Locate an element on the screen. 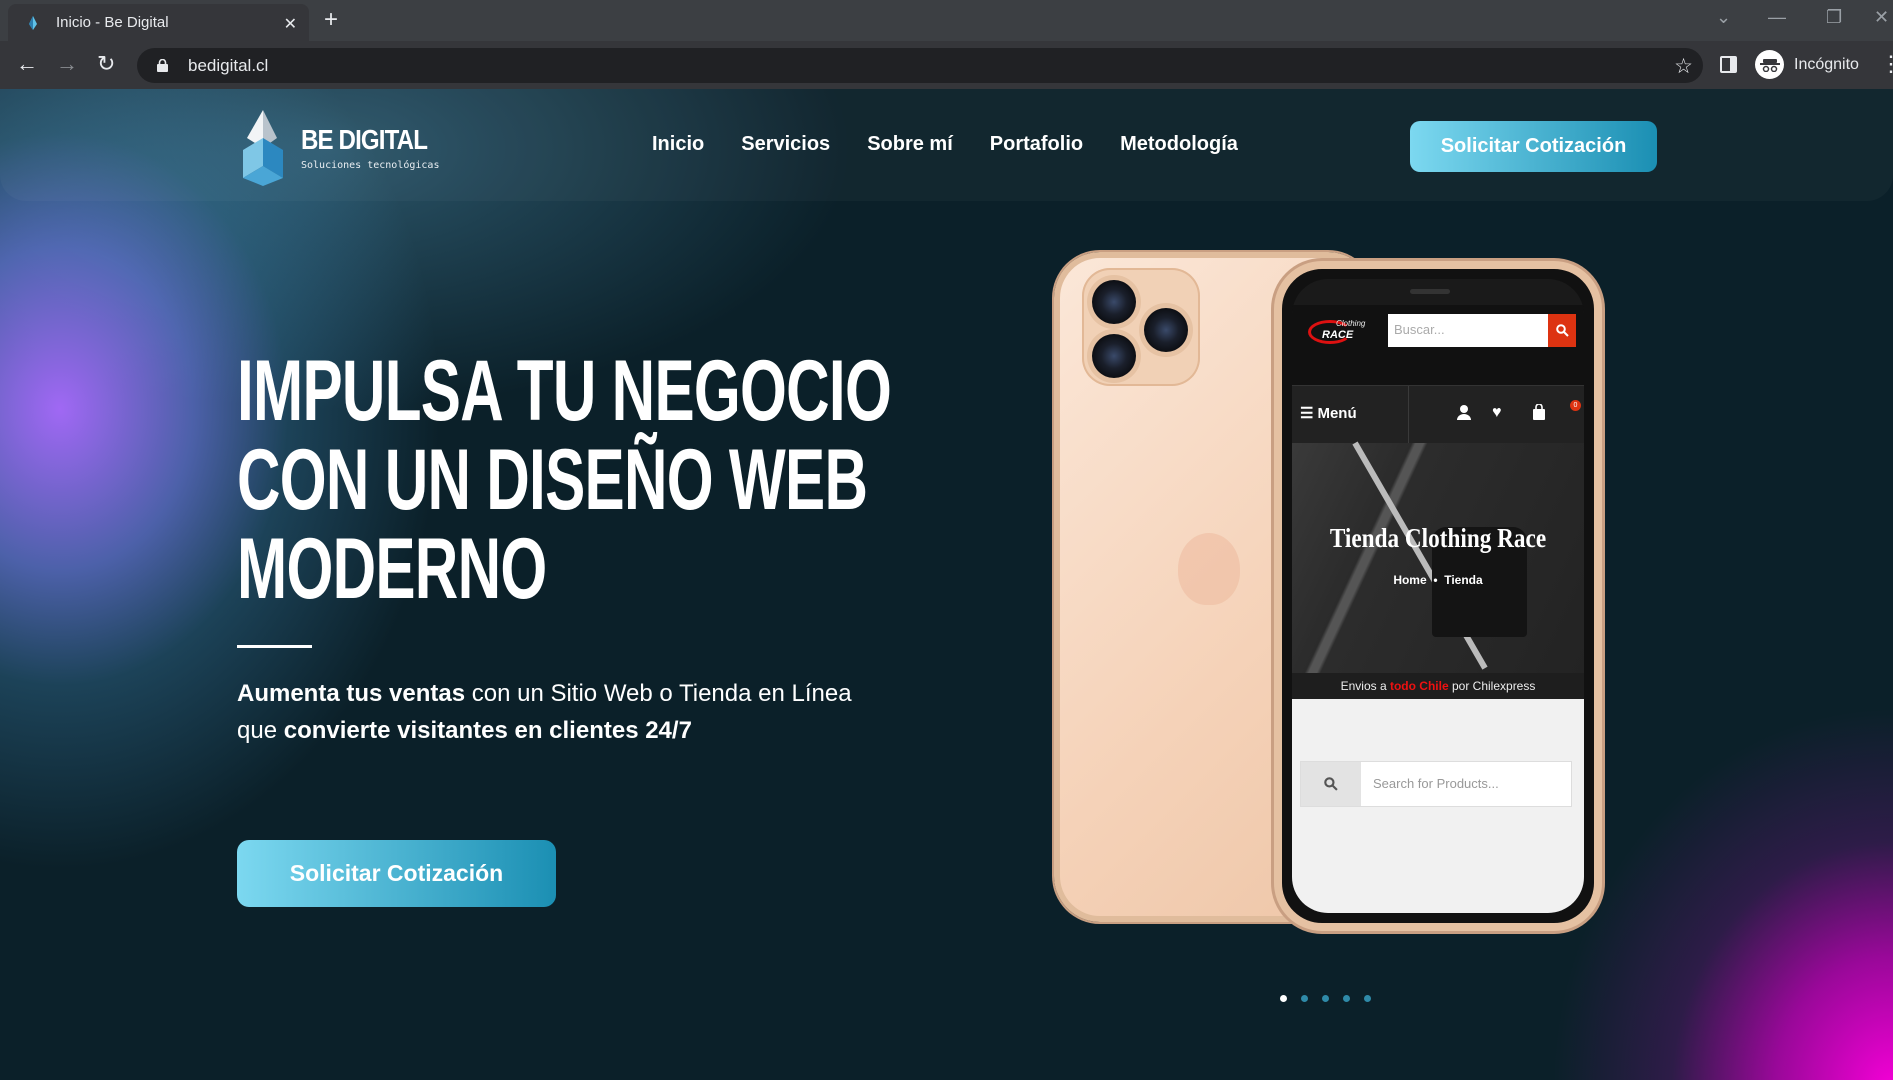  side-panel-icon is located at coordinates (1728, 64).